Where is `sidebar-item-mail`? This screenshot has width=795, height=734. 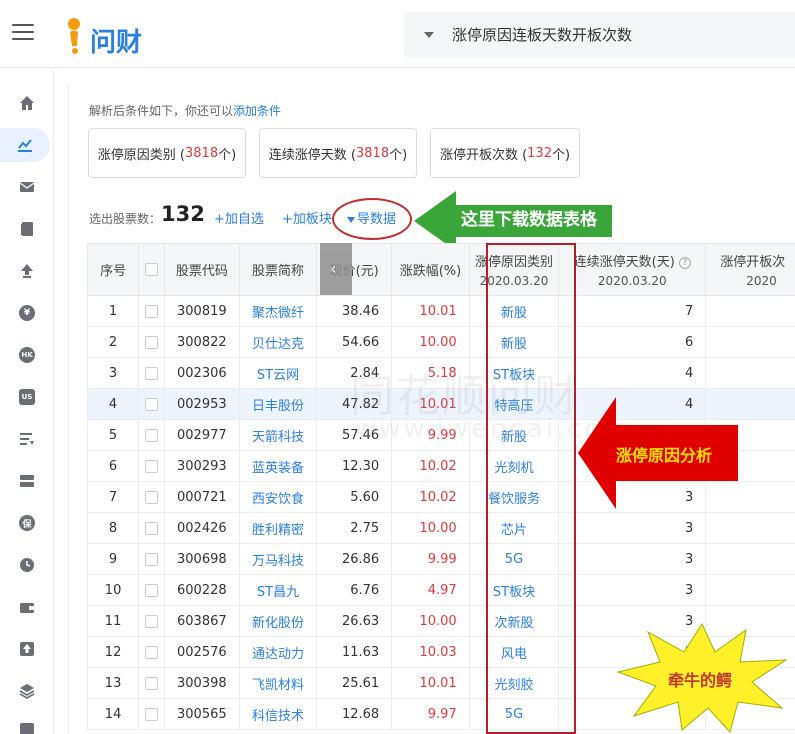
sidebar-item-mail is located at coordinates (27, 187).